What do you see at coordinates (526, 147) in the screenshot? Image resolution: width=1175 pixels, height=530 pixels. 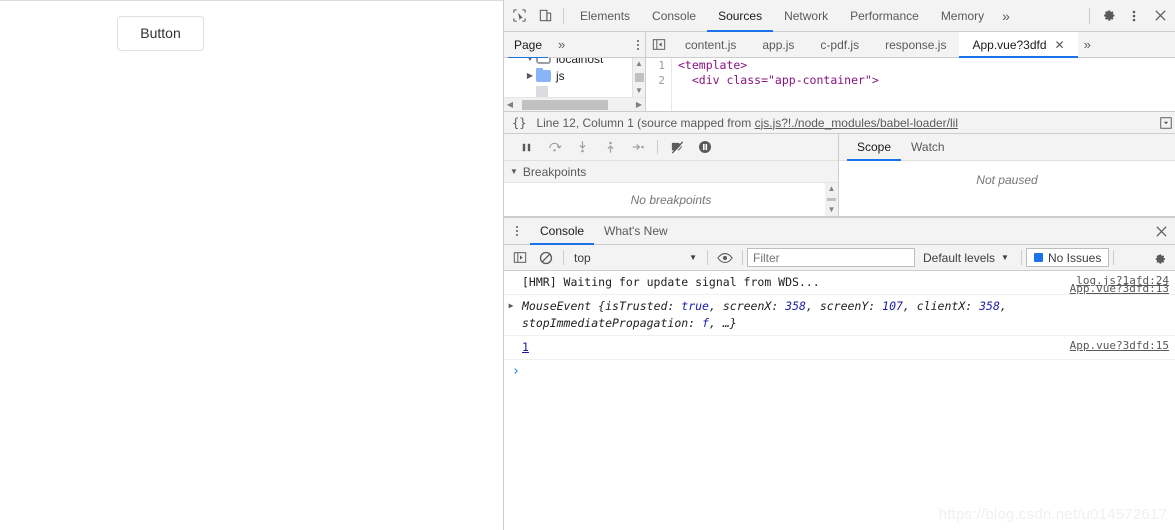 I see `pause-script-icon` at bounding box center [526, 147].